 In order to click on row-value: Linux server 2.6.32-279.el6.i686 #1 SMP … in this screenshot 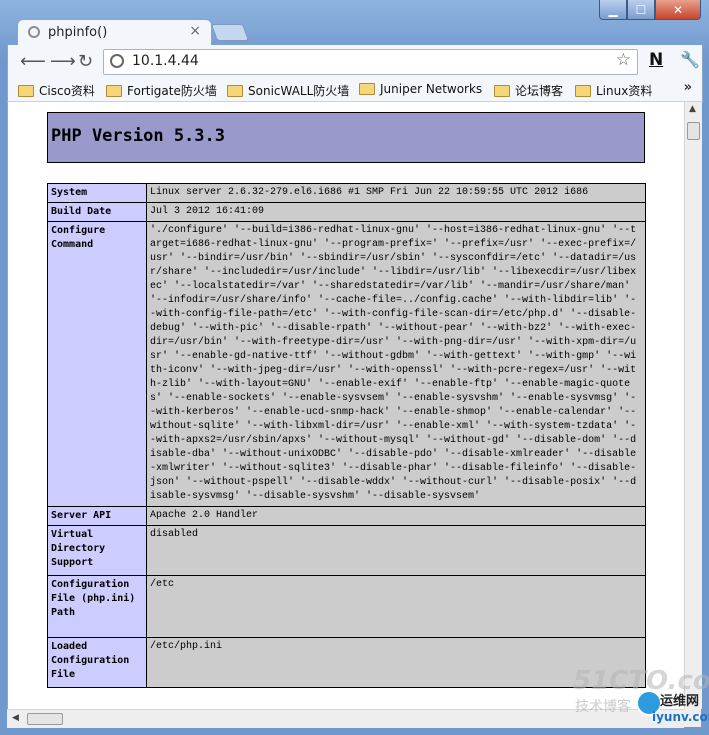, I will do `click(396, 193)`.